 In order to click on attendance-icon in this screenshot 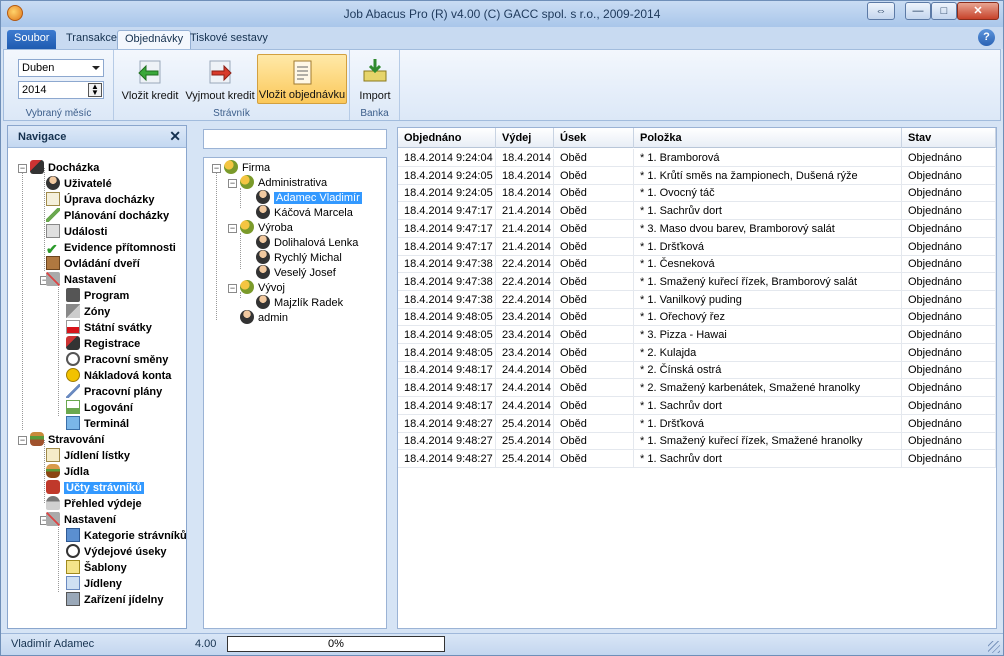, I will do `click(37, 167)`.